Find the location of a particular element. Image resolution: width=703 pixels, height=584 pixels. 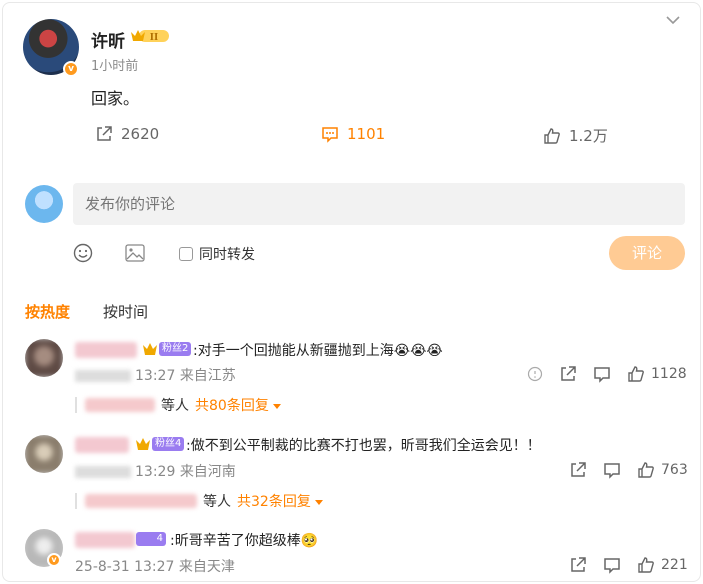

svg-text: II is located at coordinates (154, 38).